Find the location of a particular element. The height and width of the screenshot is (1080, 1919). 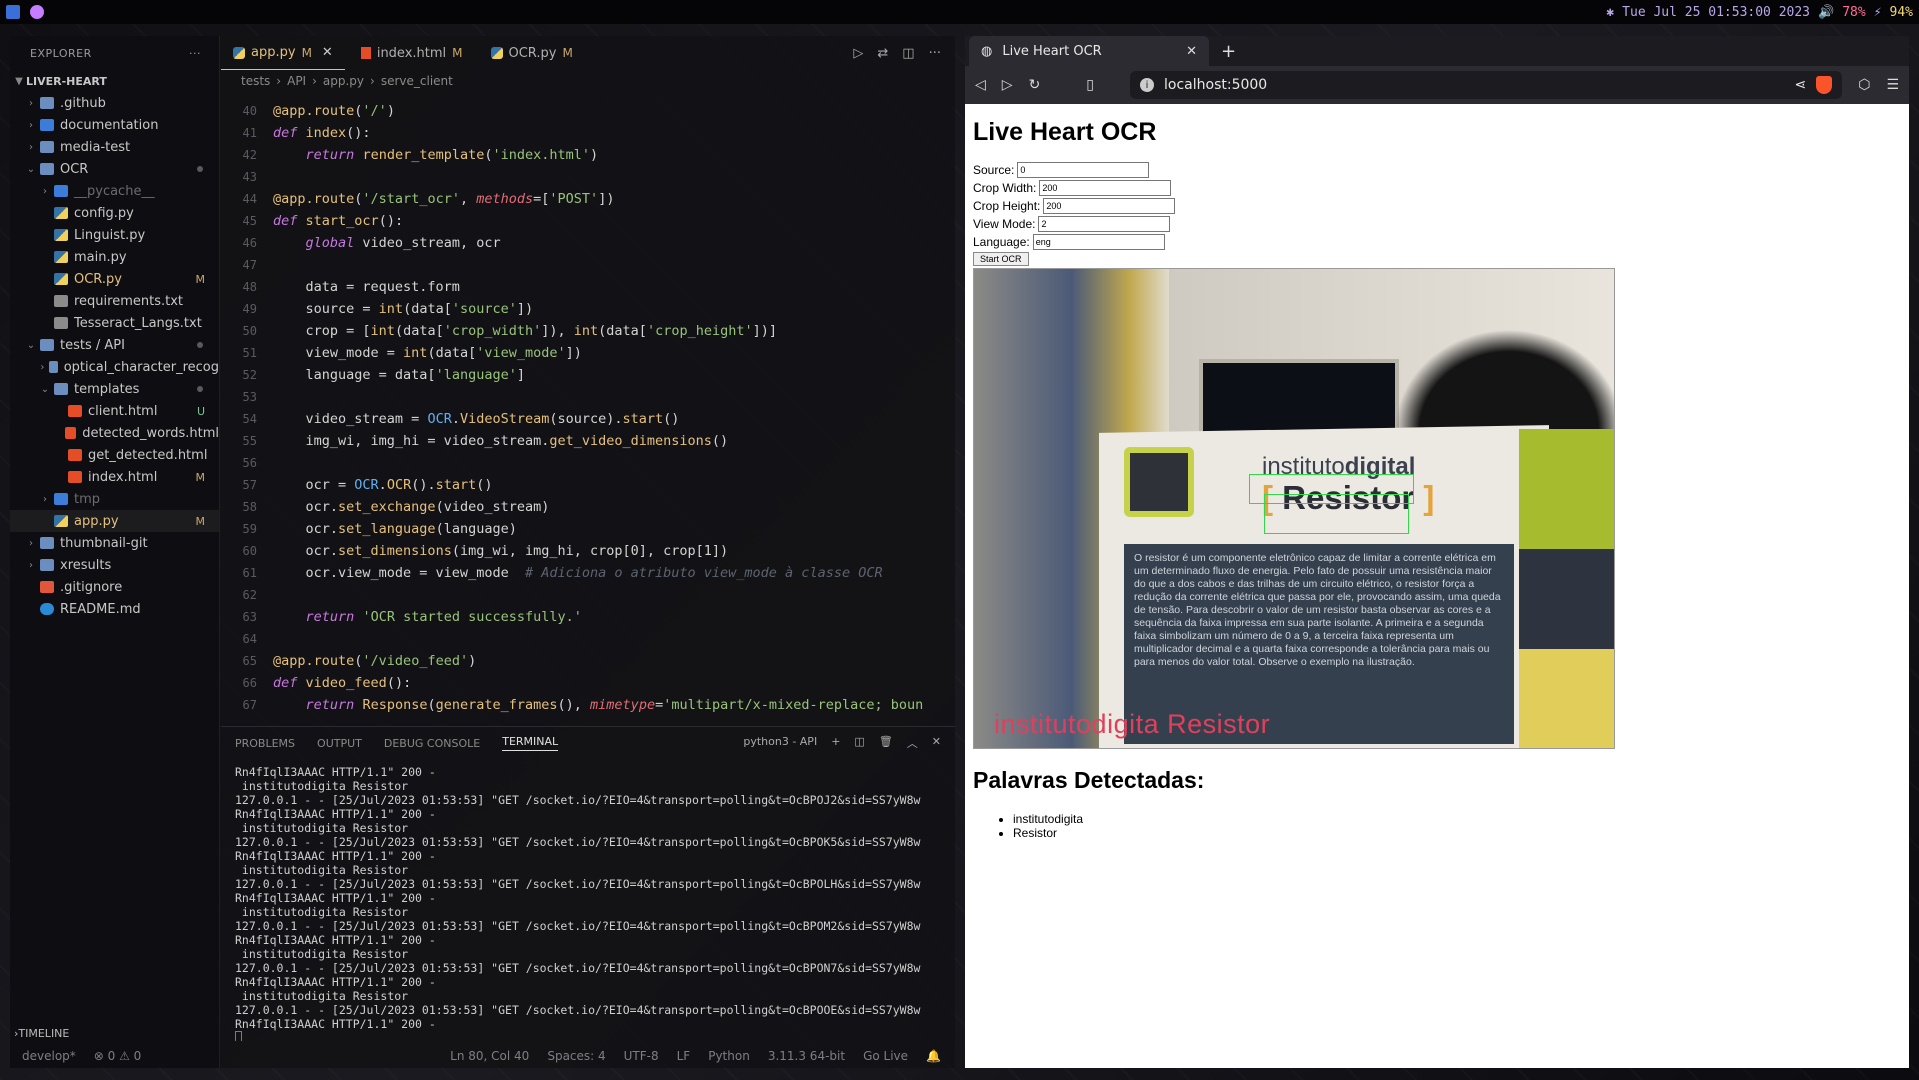

bell-icon: 🔔 is located at coordinates (933, 1056).